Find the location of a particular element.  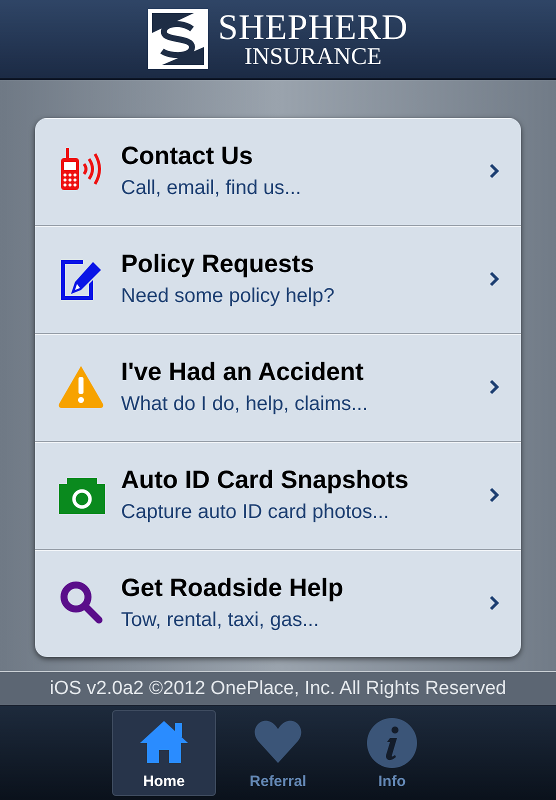

copyright-text: iOS v2.0a2 ©2012 OnePlace, Inc. All Rights Reserved is located at coordinates (278, 689).